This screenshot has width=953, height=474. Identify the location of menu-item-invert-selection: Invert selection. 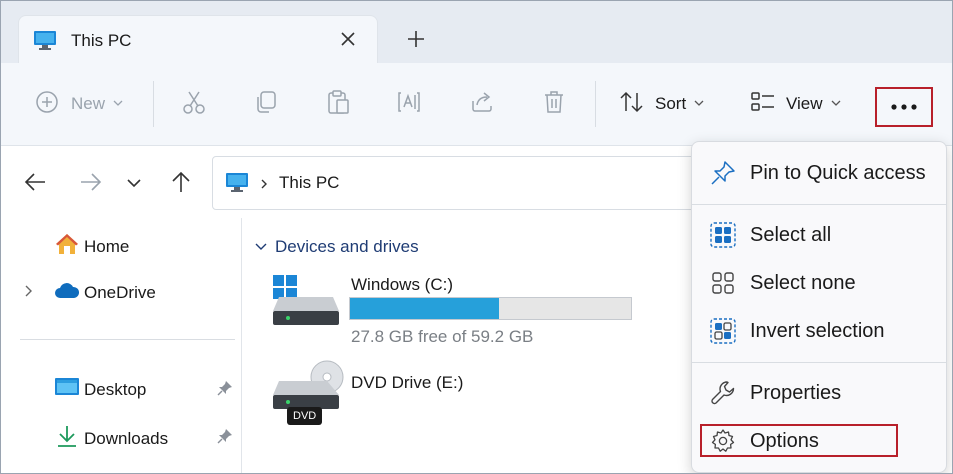
(819, 331).